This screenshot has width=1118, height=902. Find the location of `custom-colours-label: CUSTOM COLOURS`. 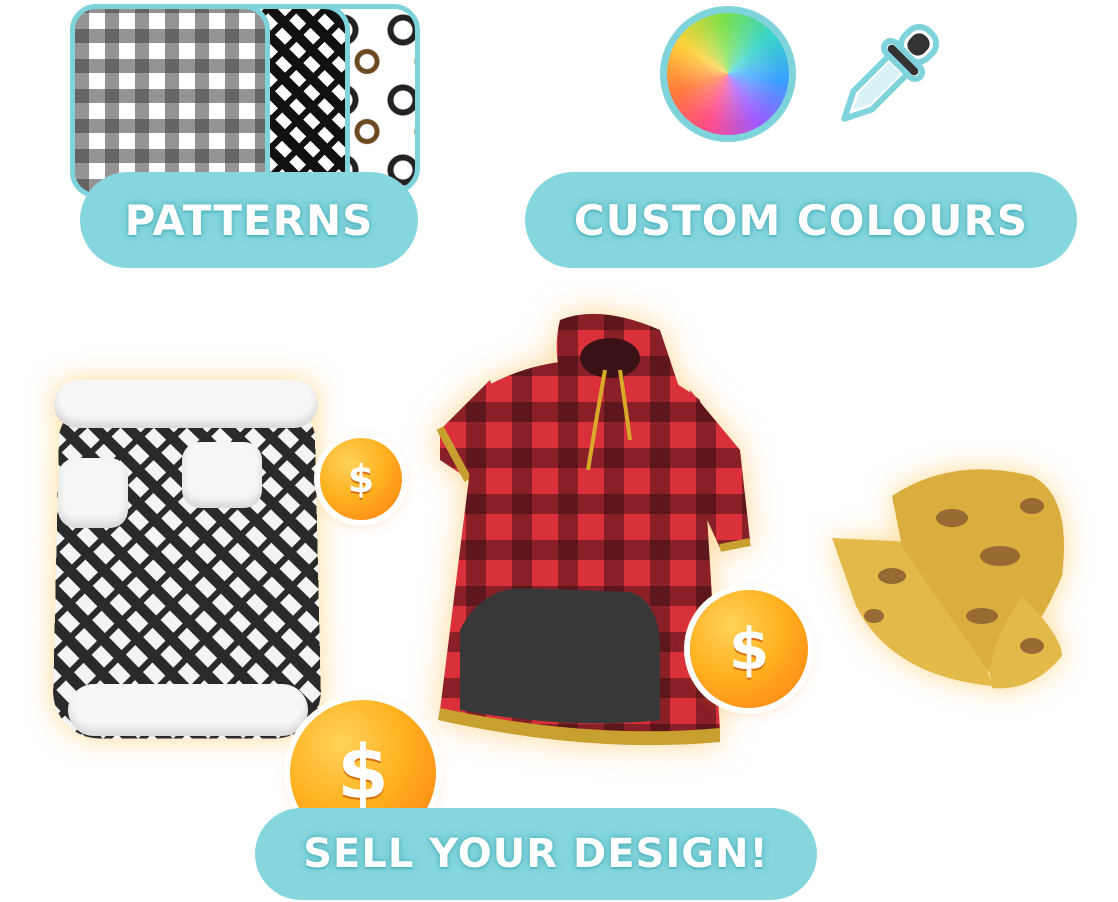

custom-colours-label: CUSTOM COLOURS is located at coordinates (801, 220).